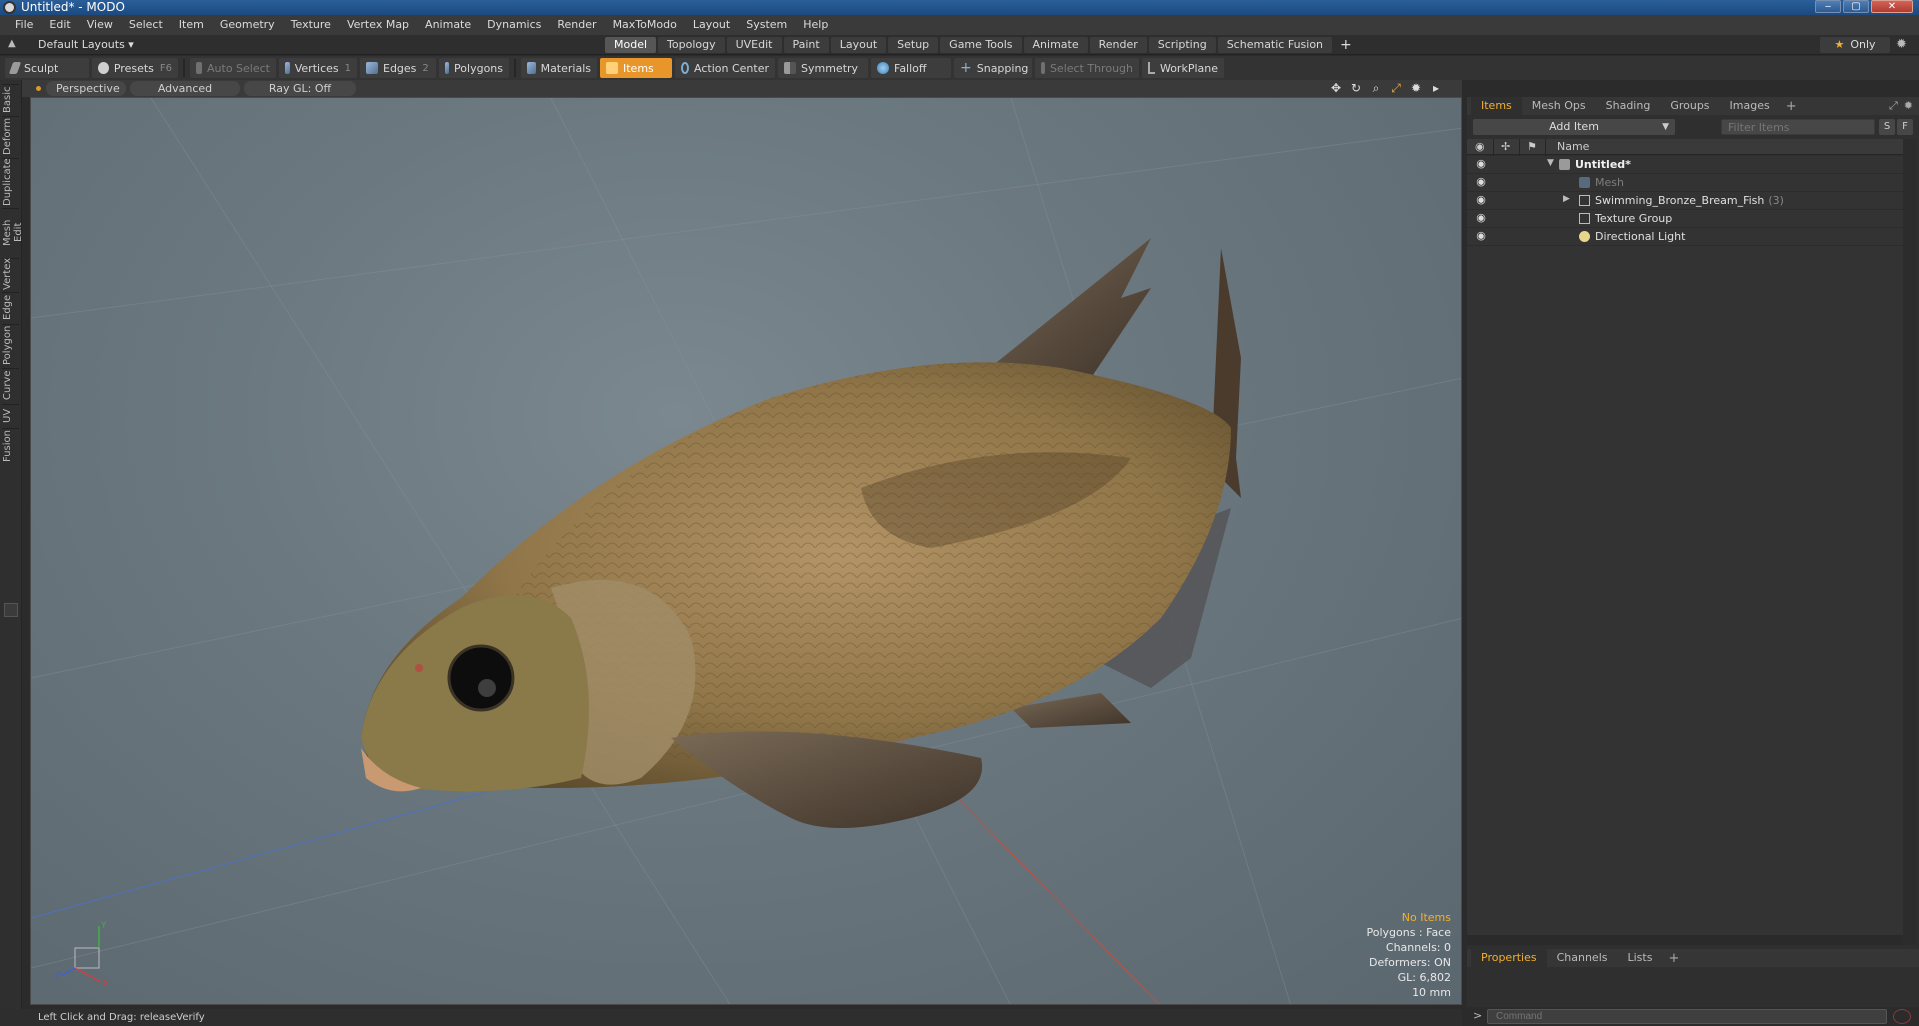 The height and width of the screenshot is (1026, 1919). I want to click on tab-properties: Properties, so click(1509, 958).